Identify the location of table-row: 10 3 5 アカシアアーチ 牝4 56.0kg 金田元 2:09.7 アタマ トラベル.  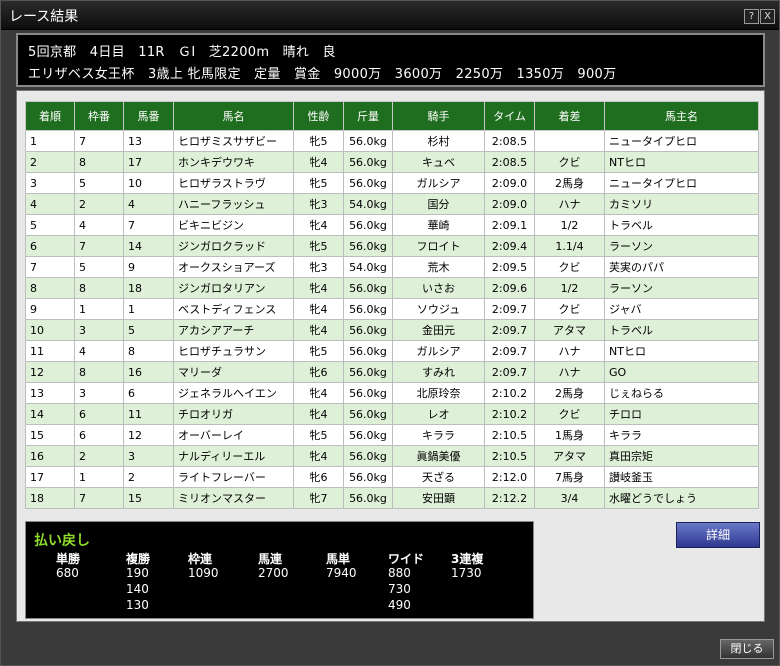
(392, 330).